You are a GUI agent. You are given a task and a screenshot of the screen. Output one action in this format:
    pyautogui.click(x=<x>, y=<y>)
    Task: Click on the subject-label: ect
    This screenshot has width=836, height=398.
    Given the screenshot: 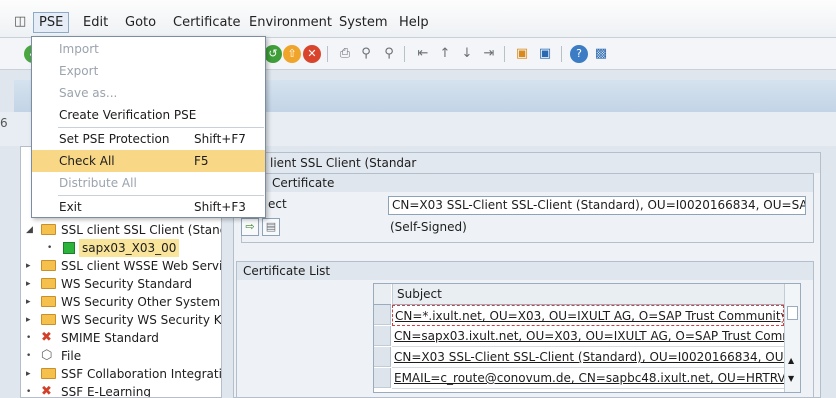 What is the action you would take?
    pyautogui.click(x=277, y=204)
    